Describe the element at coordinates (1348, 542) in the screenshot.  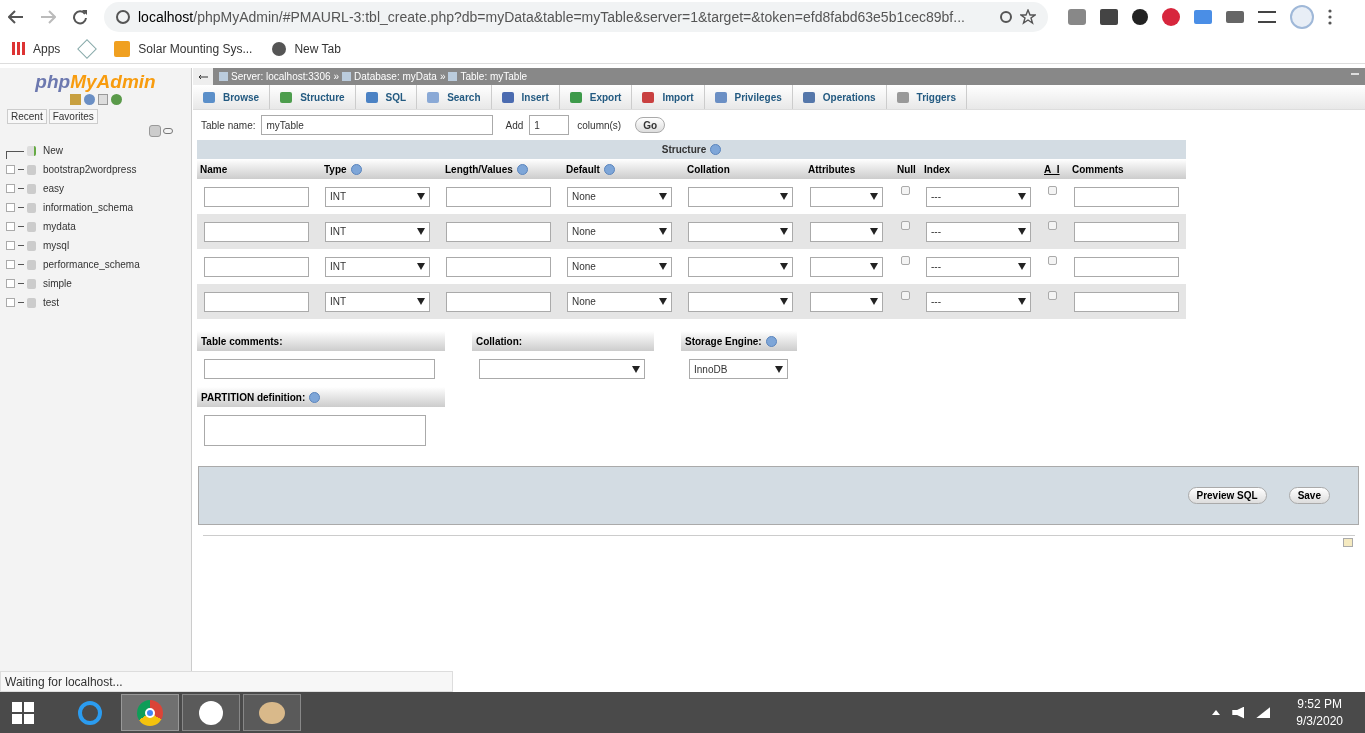
I see `console-icon` at that location.